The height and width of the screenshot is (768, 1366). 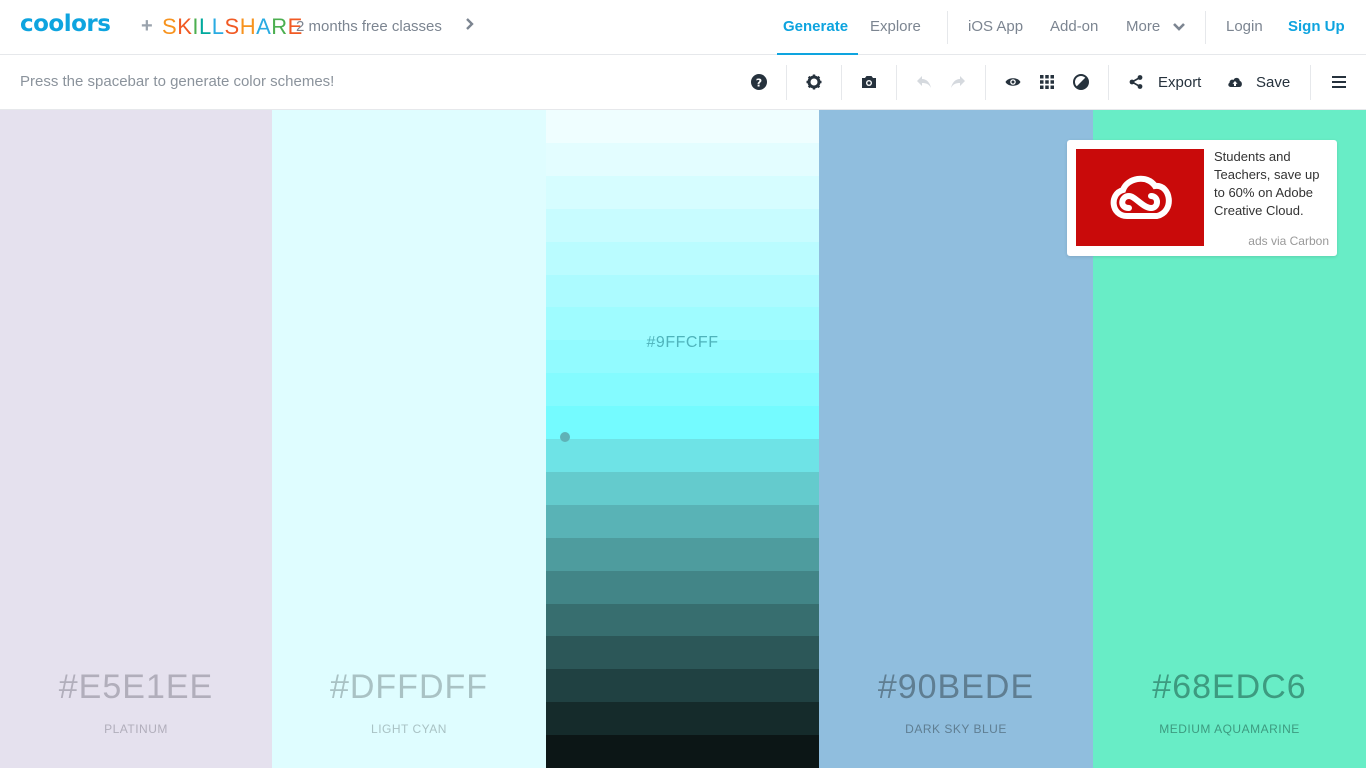 What do you see at coordinates (869, 82) in the screenshot?
I see `camera-icon` at bounding box center [869, 82].